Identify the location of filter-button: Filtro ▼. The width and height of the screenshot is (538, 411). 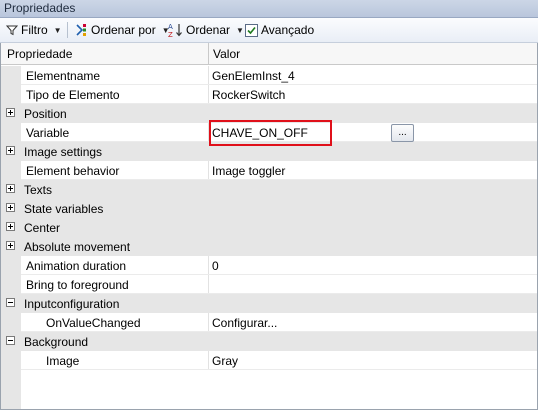
(34, 30).